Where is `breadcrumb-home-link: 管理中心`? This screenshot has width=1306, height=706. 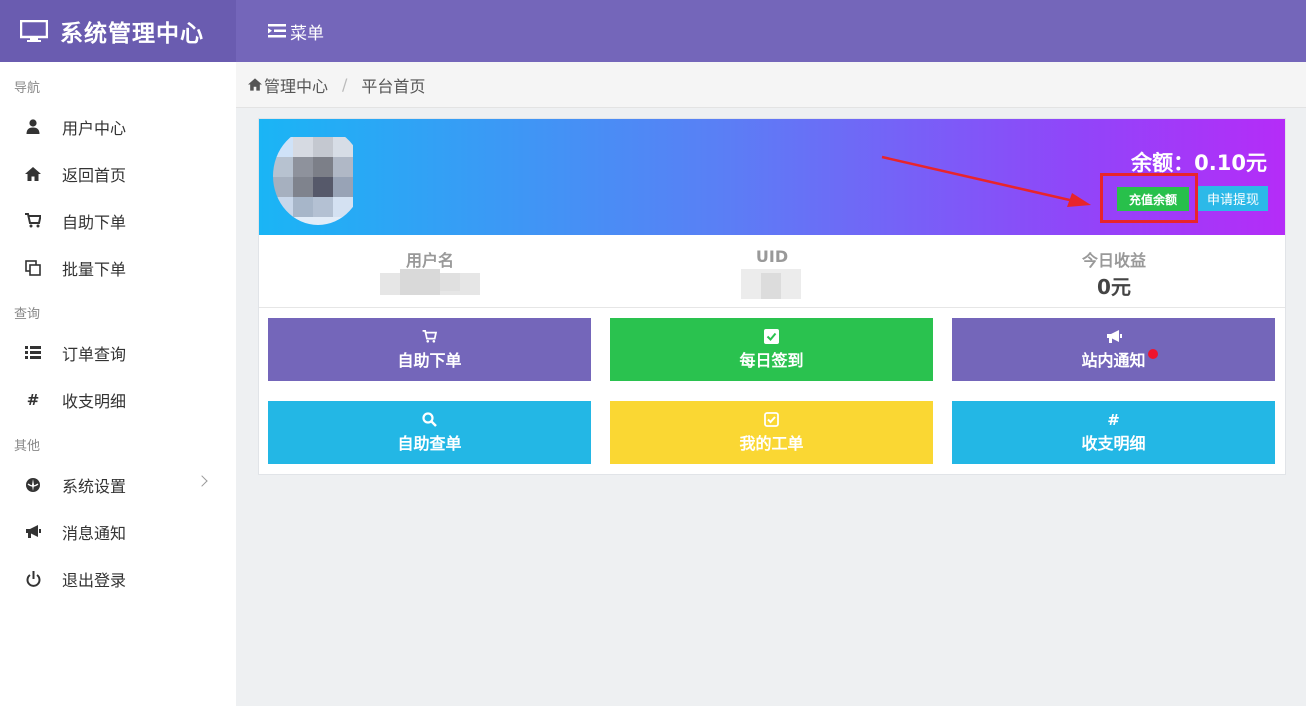
breadcrumb-home-link: 管理中心 is located at coordinates (296, 85).